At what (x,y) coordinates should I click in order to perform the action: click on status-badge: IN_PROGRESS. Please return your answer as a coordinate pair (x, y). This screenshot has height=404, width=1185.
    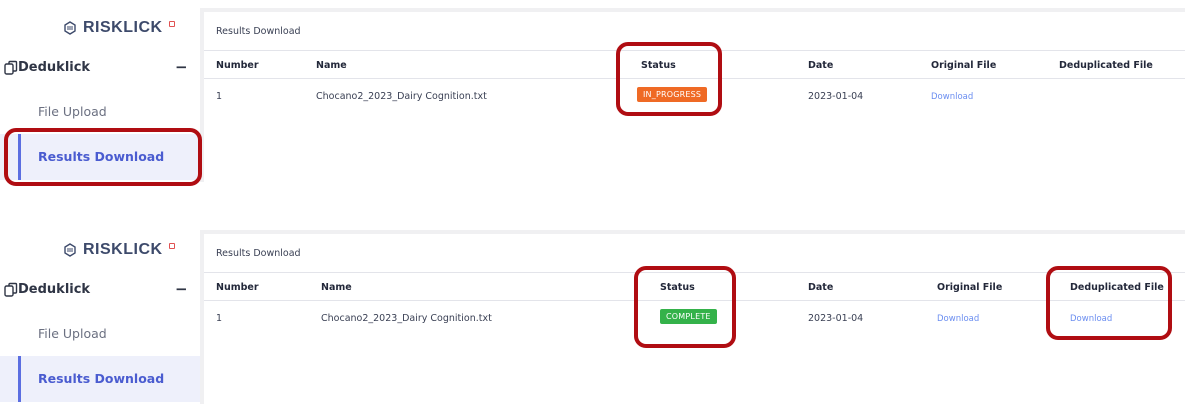
    Looking at the image, I should click on (672, 94).